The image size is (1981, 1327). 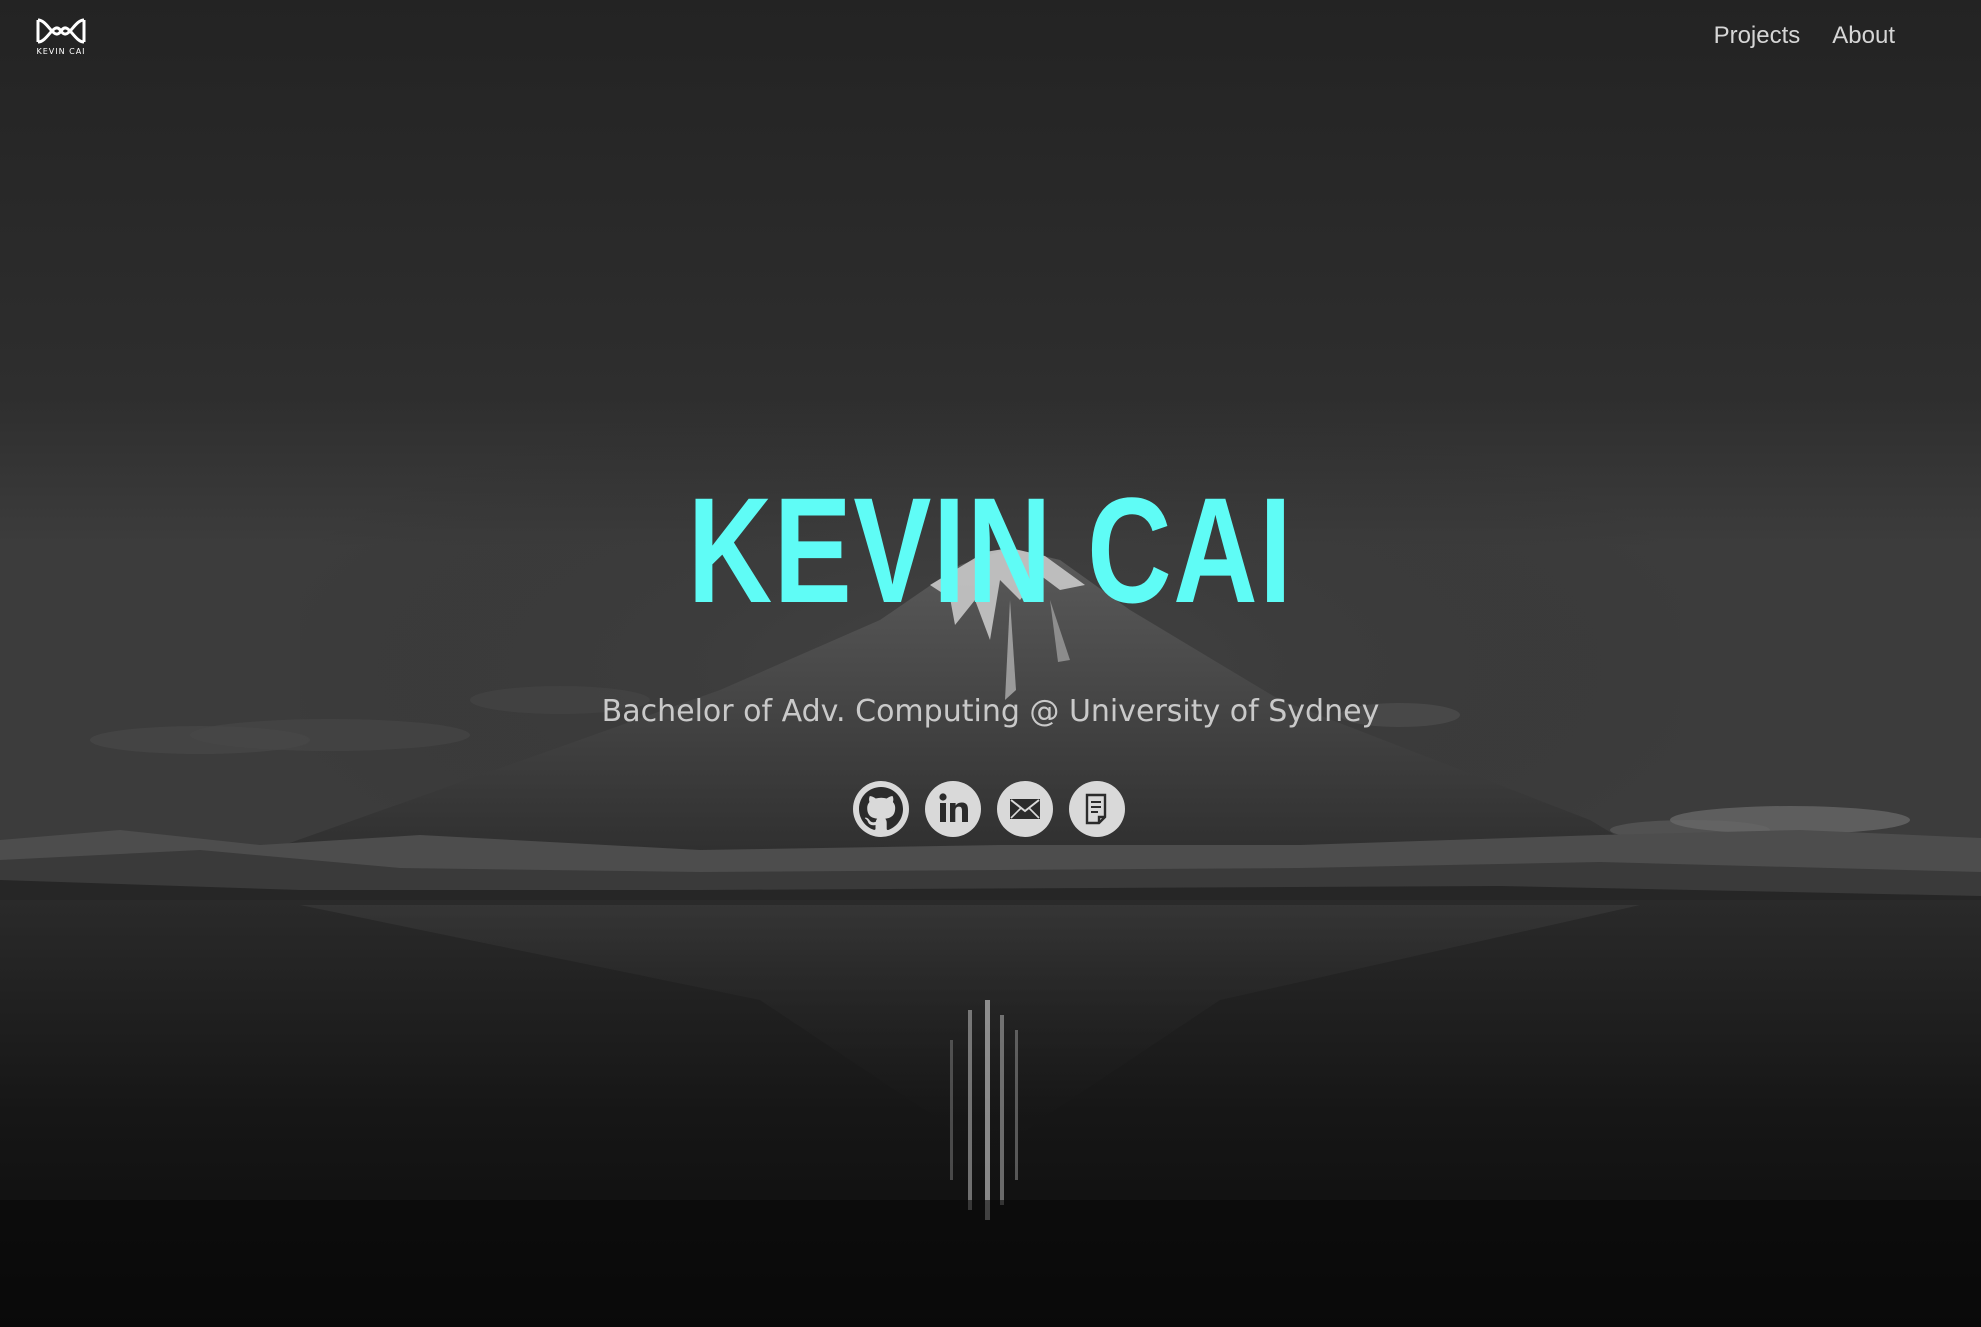 I want to click on social-links, so click(x=989, y=809).